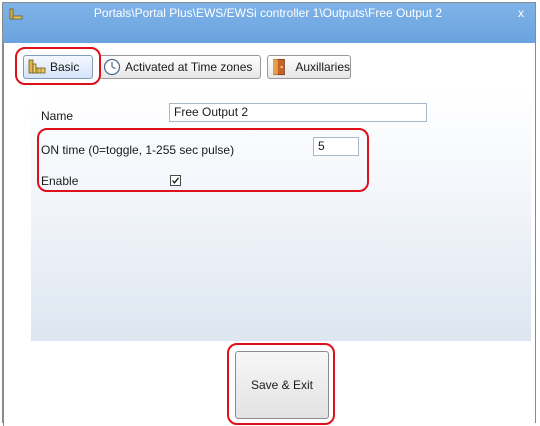  I want to click on tab-time-zones-label: Activated at Time zones, so click(189, 67).